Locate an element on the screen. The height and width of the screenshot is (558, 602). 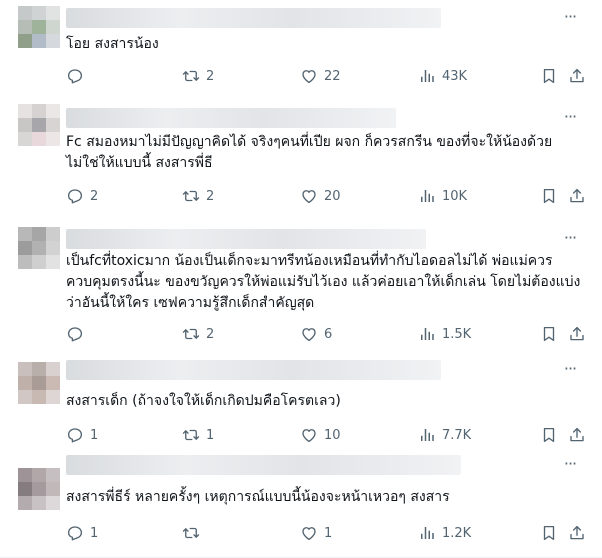
like-count: 6 is located at coordinates (328, 334).